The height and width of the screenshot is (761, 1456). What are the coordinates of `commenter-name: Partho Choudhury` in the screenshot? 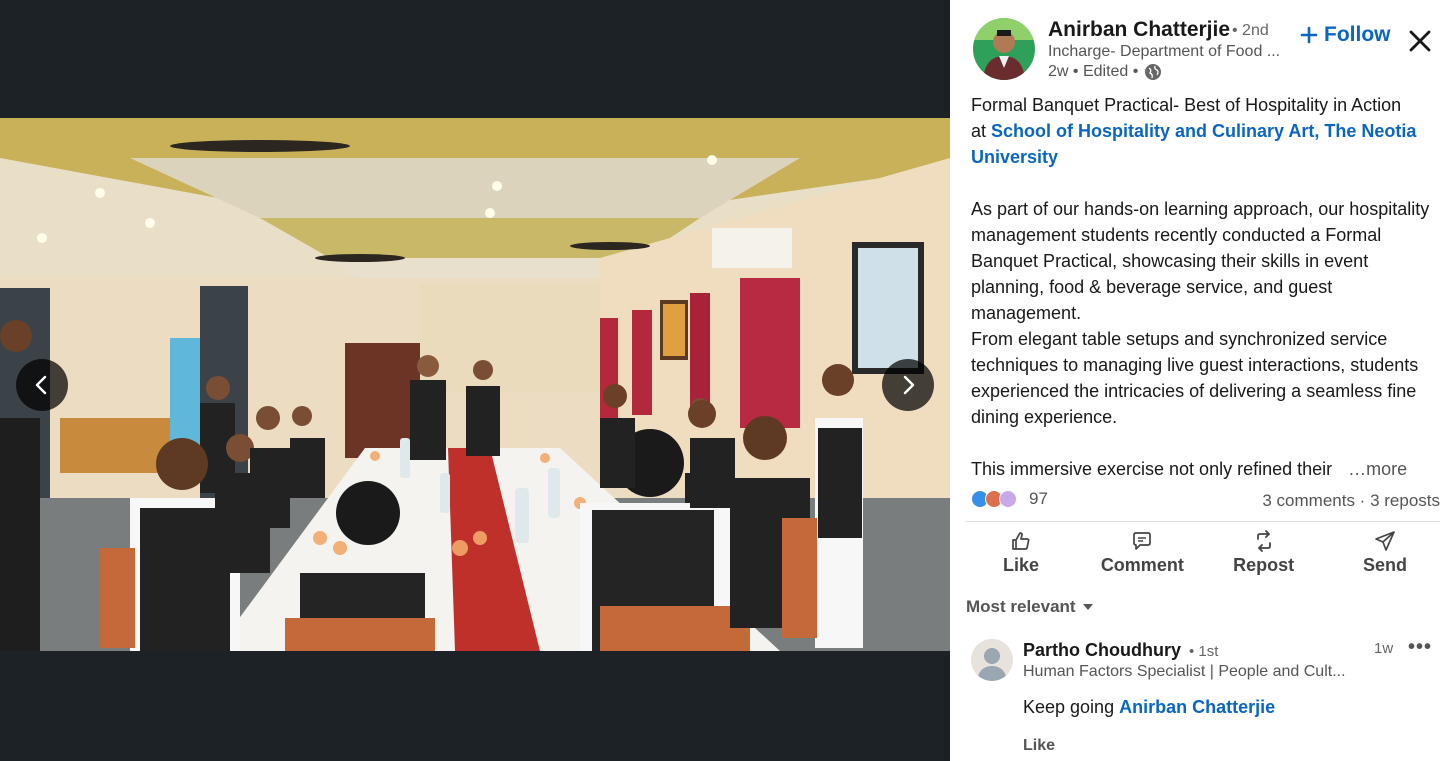 It's located at (1102, 650).